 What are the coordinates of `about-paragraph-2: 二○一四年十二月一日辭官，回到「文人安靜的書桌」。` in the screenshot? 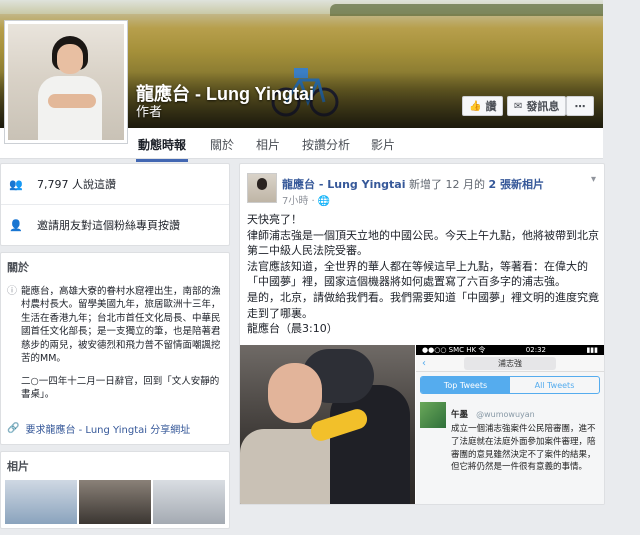 It's located at (120, 388).